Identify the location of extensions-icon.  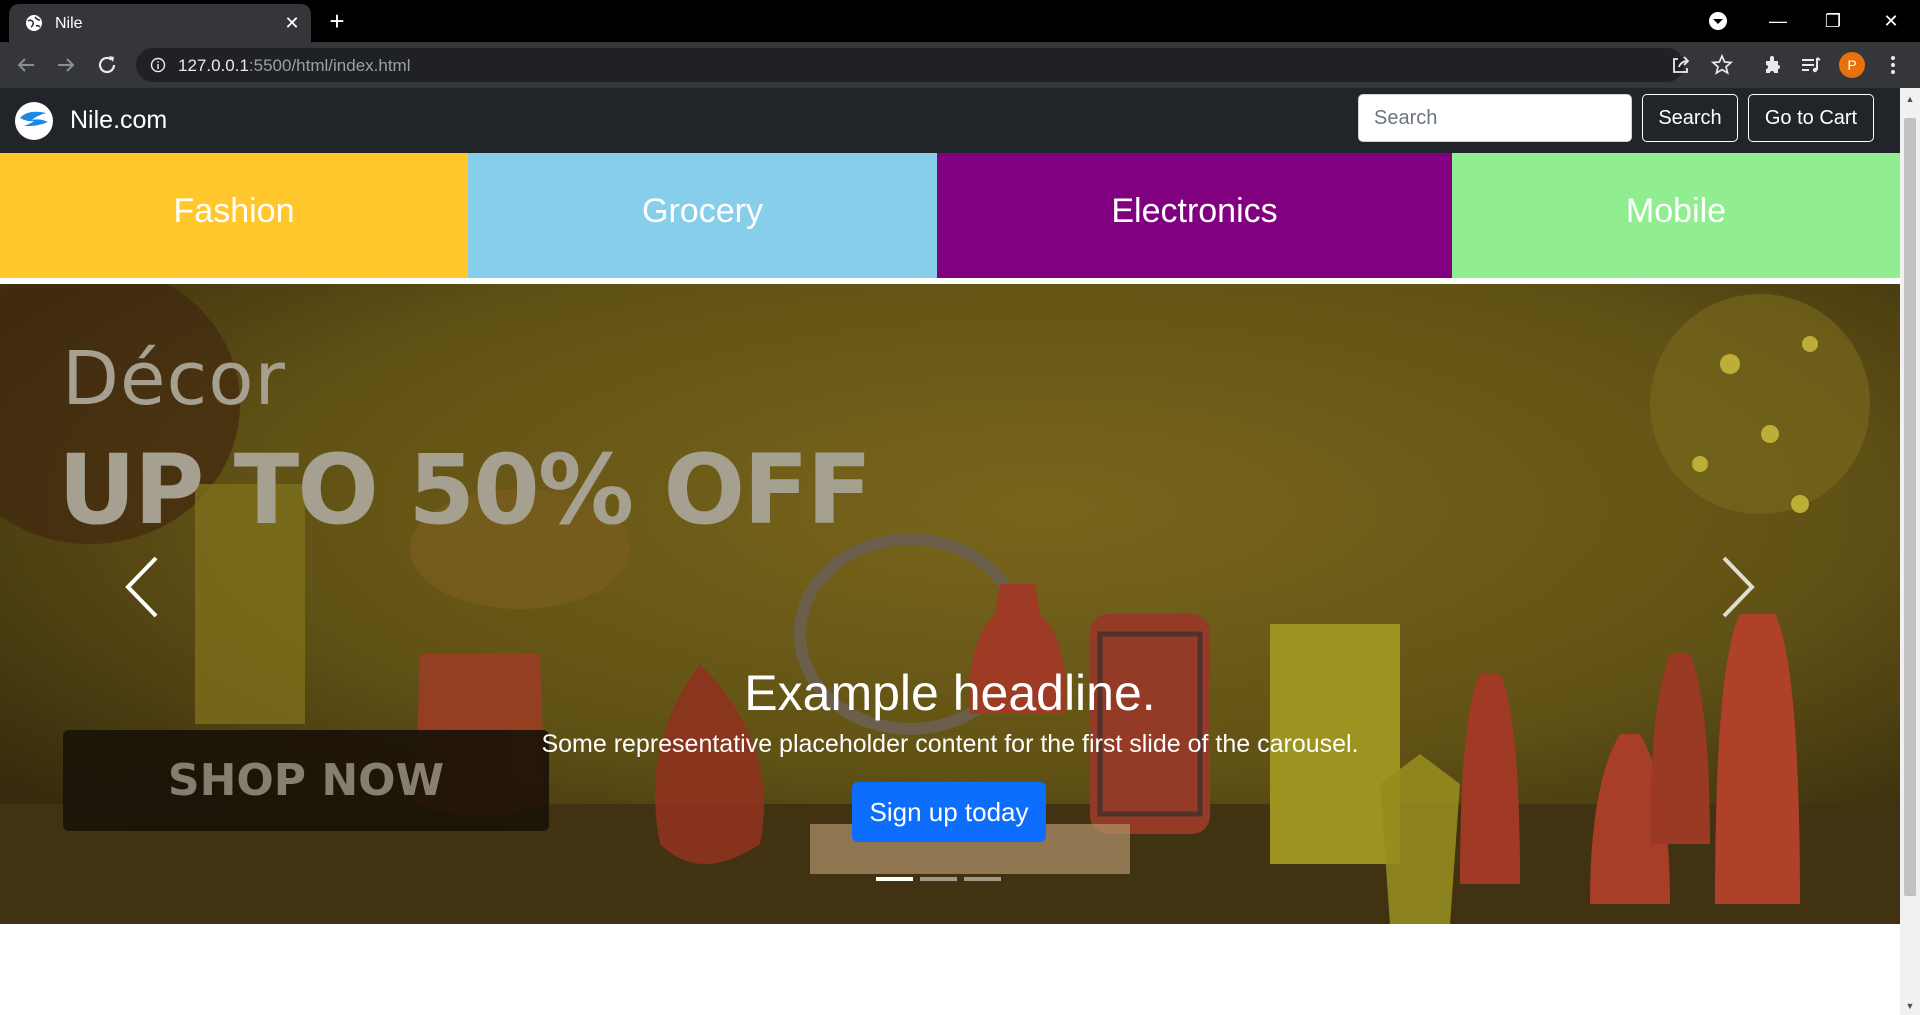
(1772, 65).